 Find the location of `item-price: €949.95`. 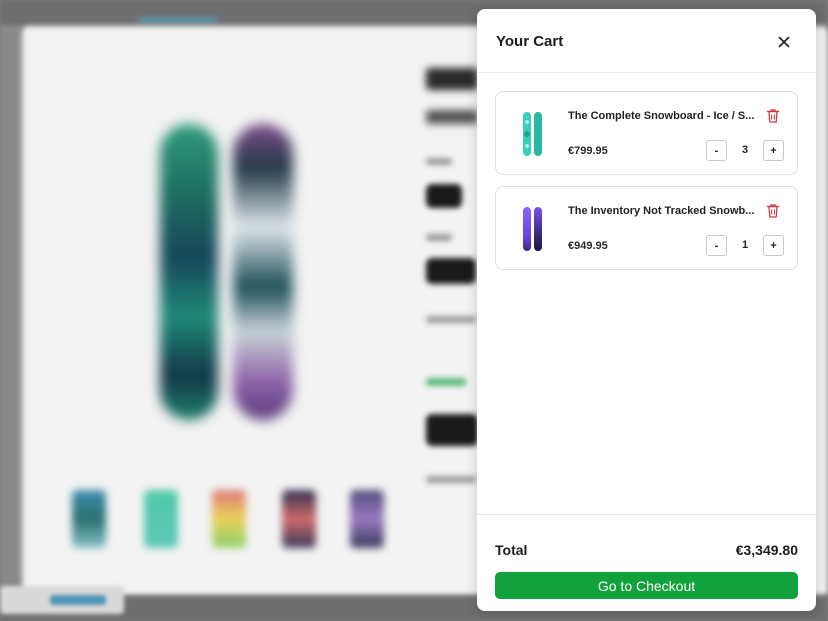

item-price: €949.95 is located at coordinates (588, 246).